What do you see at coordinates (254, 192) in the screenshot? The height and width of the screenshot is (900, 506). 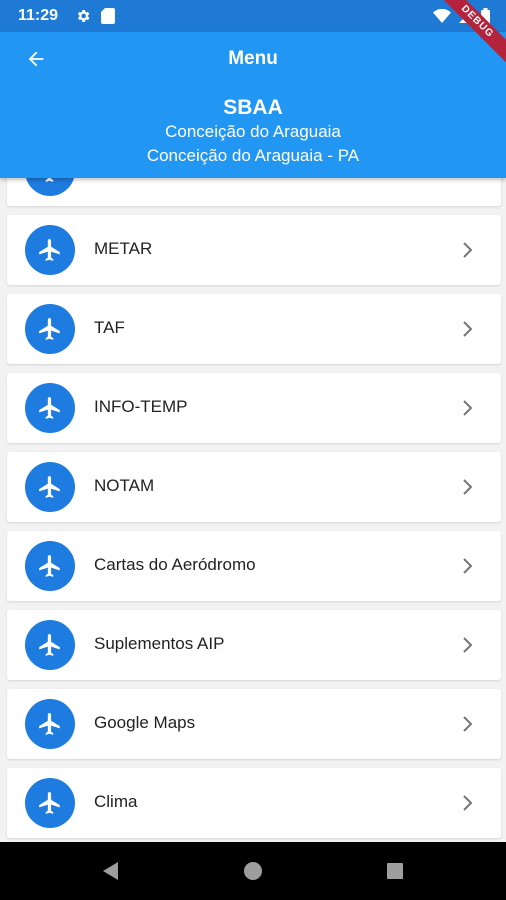 I see `list-item` at bounding box center [254, 192].